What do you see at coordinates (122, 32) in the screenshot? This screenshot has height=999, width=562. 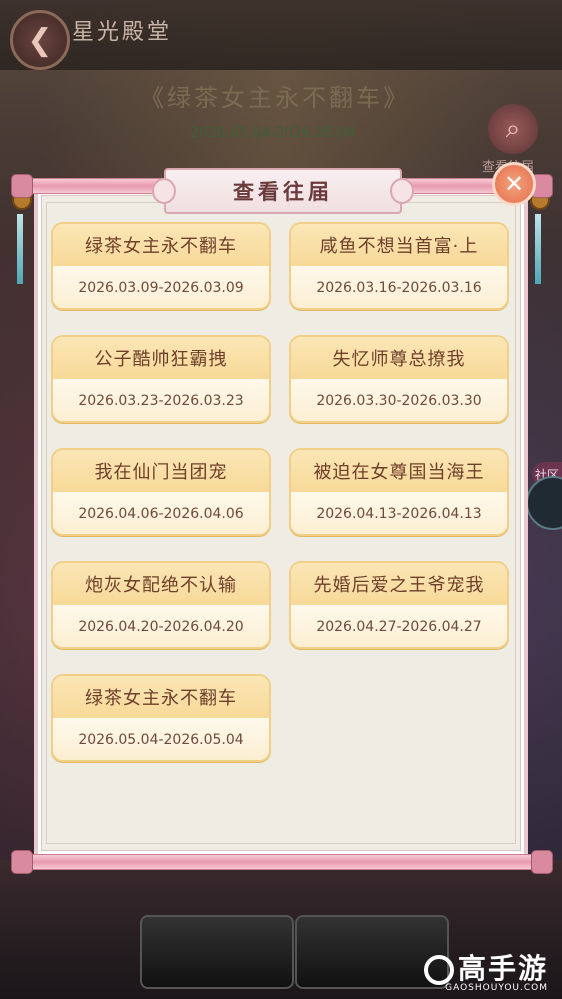 I see `hall-title: 星光殿堂` at bounding box center [122, 32].